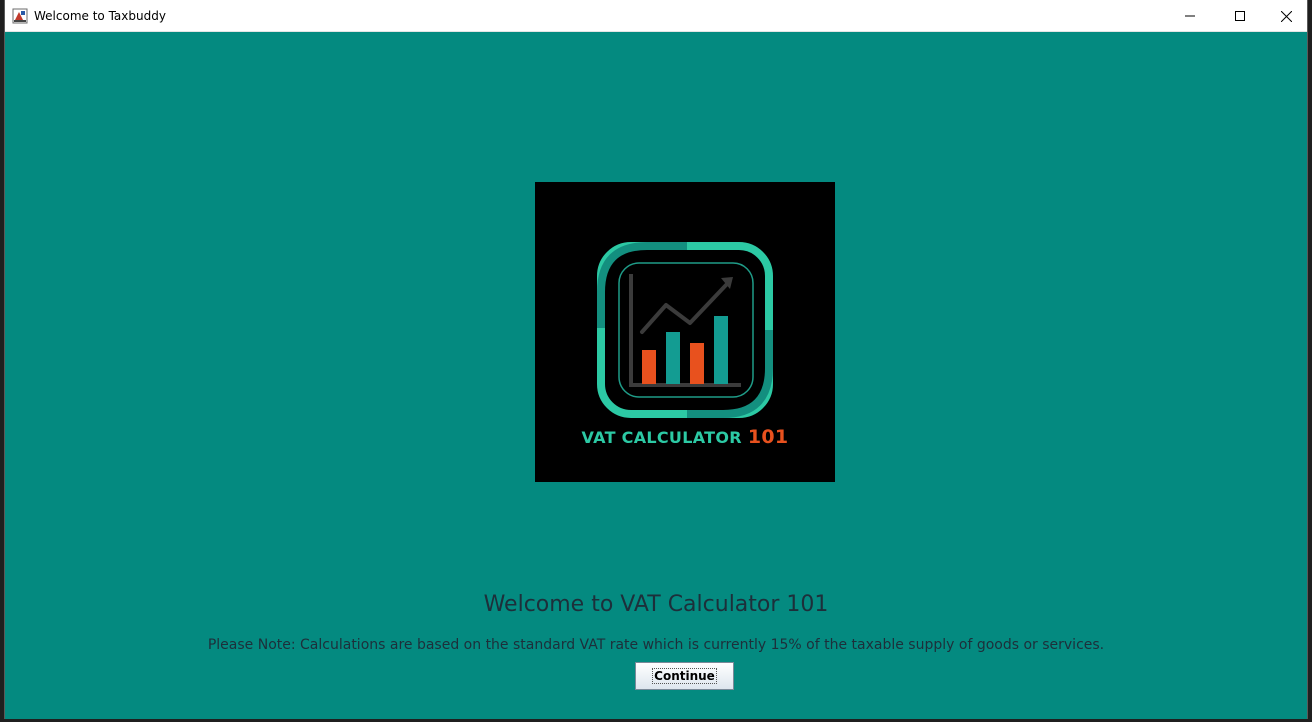 This screenshot has height=722, width=1312. I want to click on minimize-button, so click(1190, 16).